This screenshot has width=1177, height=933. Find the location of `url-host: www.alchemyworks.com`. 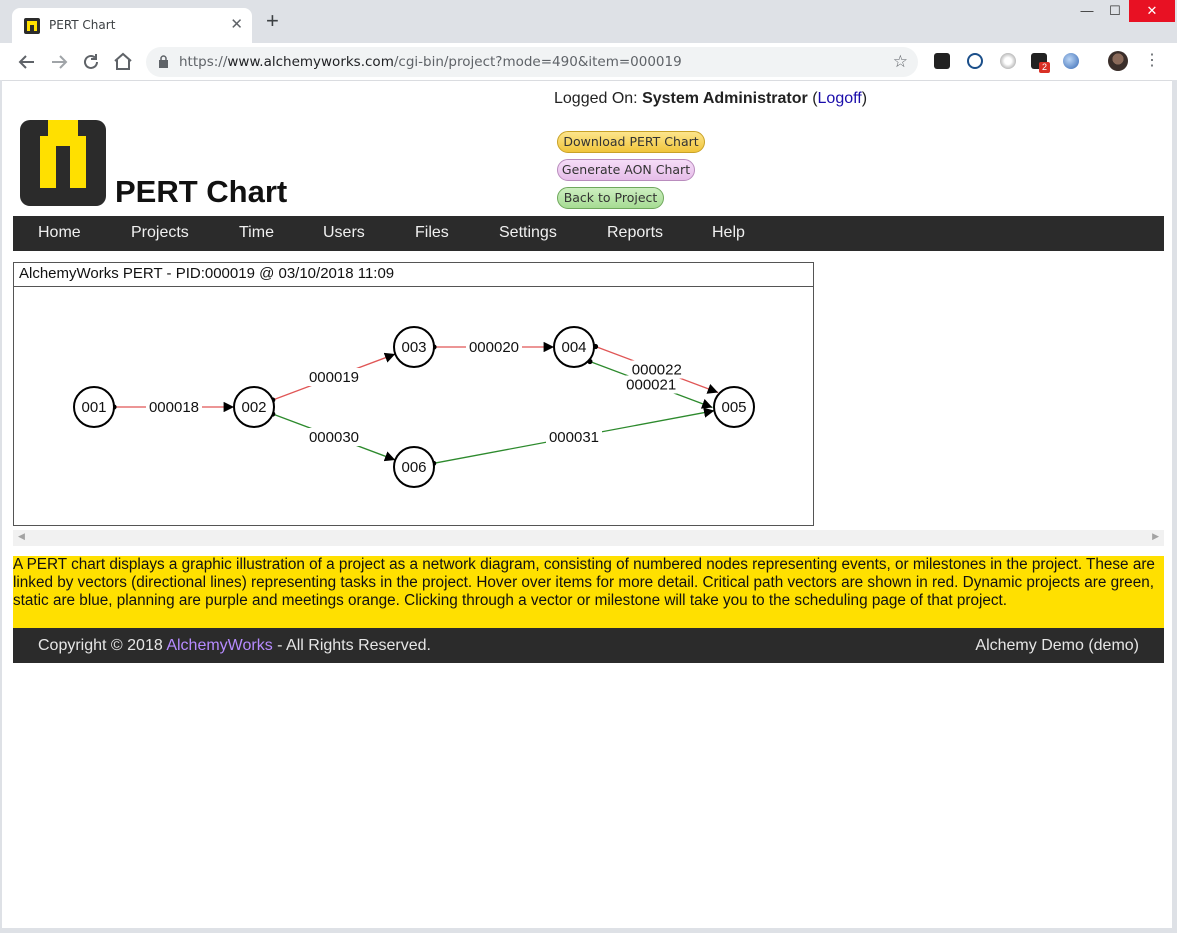

url-host: www.alchemyworks.com is located at coordinates (310, 62).